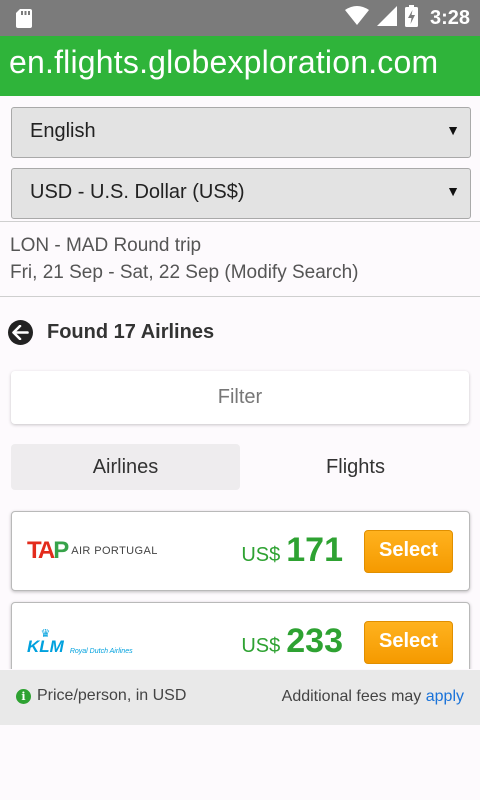  Describe the element at coordinates (223, 62) in the screenshot. I see `url-text: en.flights.globexploration.com` at that location.